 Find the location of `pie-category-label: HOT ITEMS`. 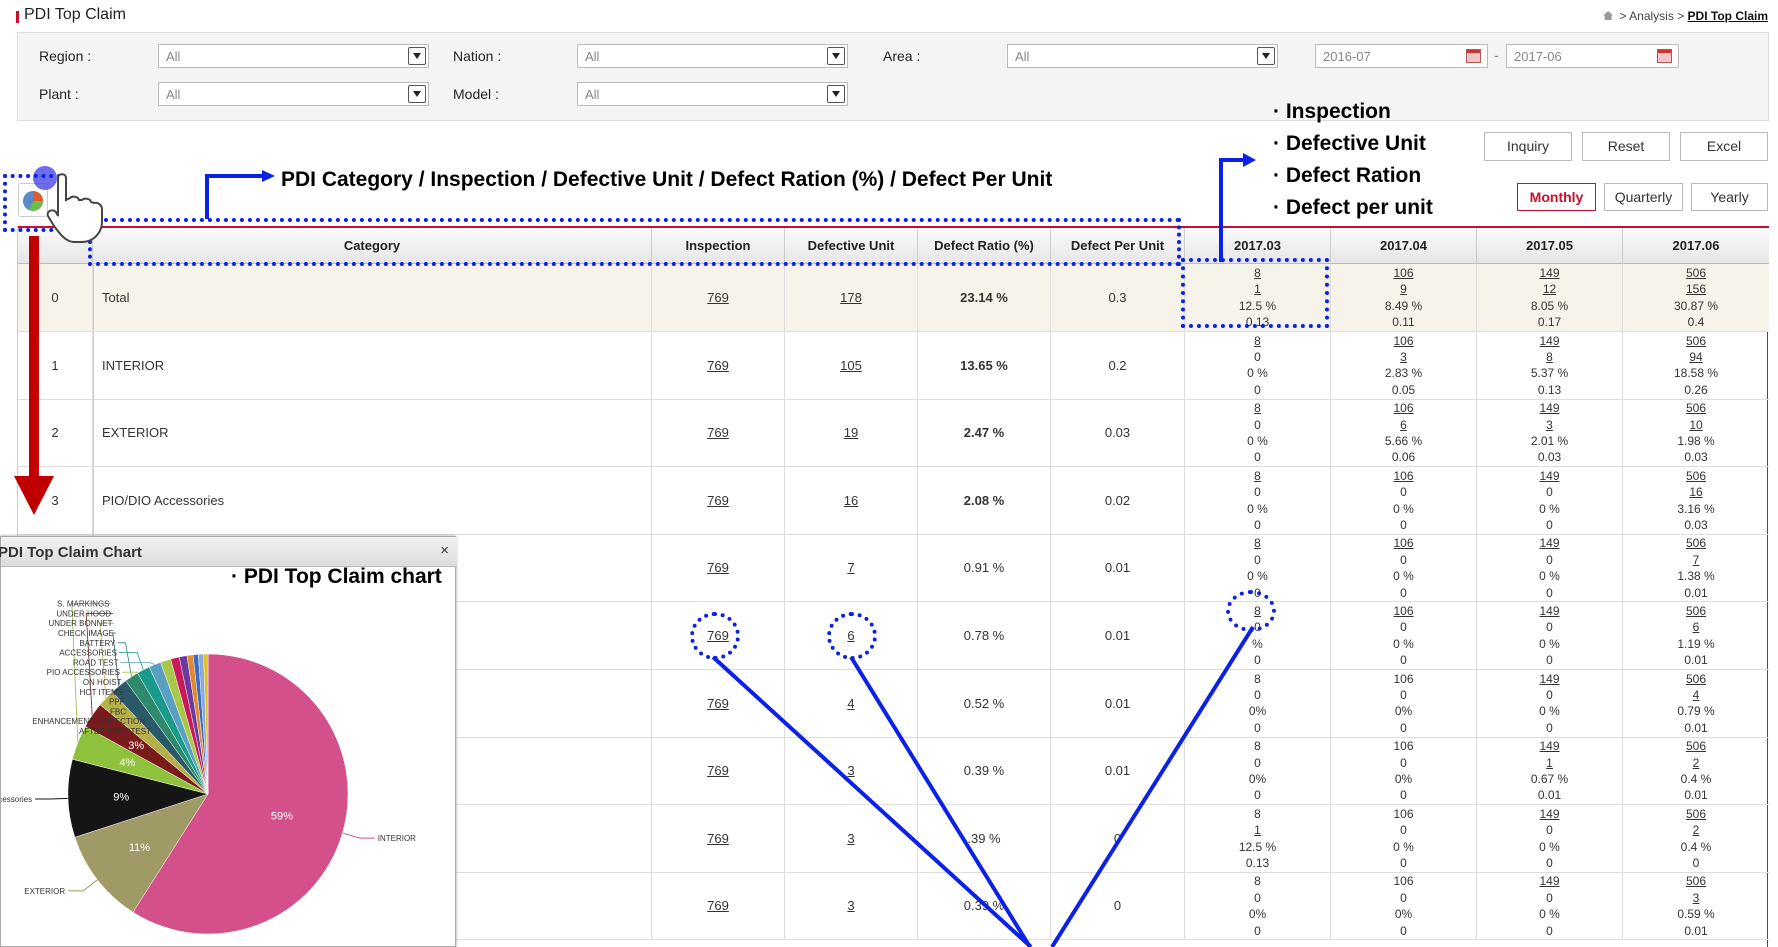

pie-category-label: HOT ITEMS is located at coordinates (101, 692).